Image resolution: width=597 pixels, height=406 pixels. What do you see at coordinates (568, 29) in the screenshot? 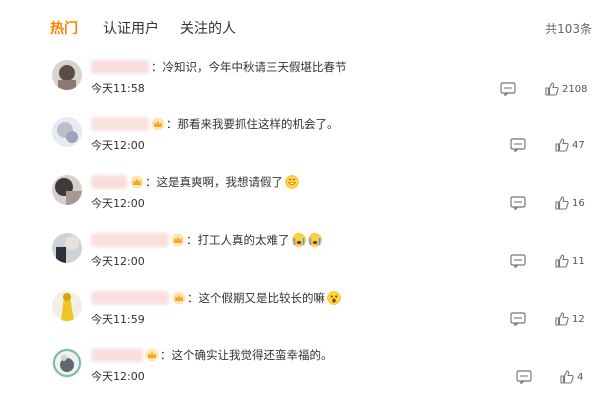
I see `comment-total-count: 共103条` at bounding box center [568, 29].